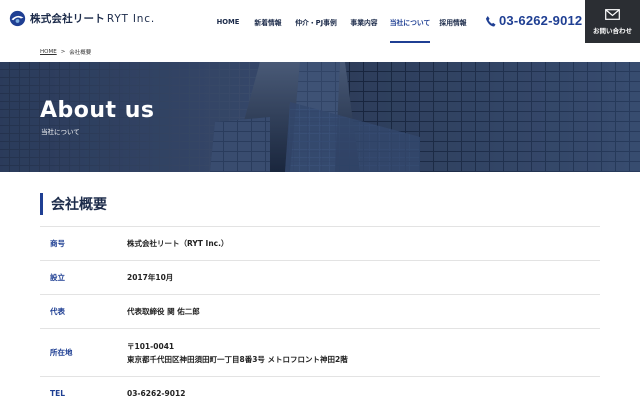 This screenshot has width=640, height=400. What do you see at coordinates (490, 20) in the screenshot?
I see `phone-icon` at bounding box center [490, 20].